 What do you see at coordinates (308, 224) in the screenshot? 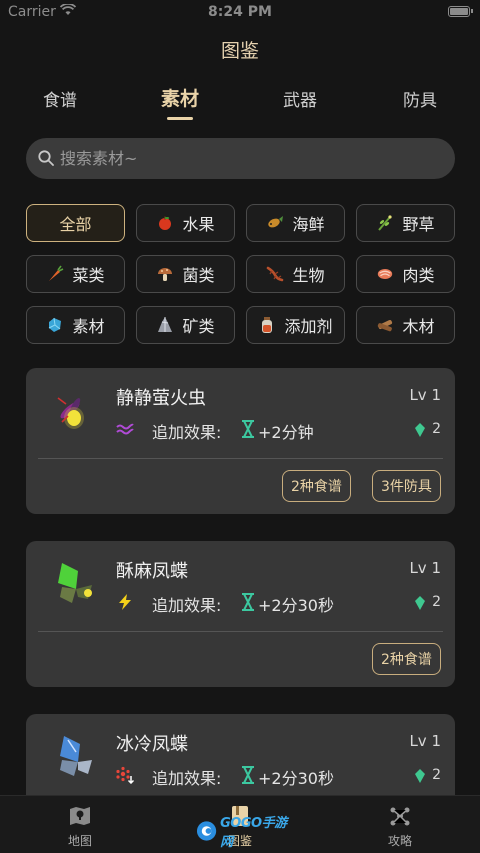
I see `filter-label: 海鲜` at bounding box center [308, 224].